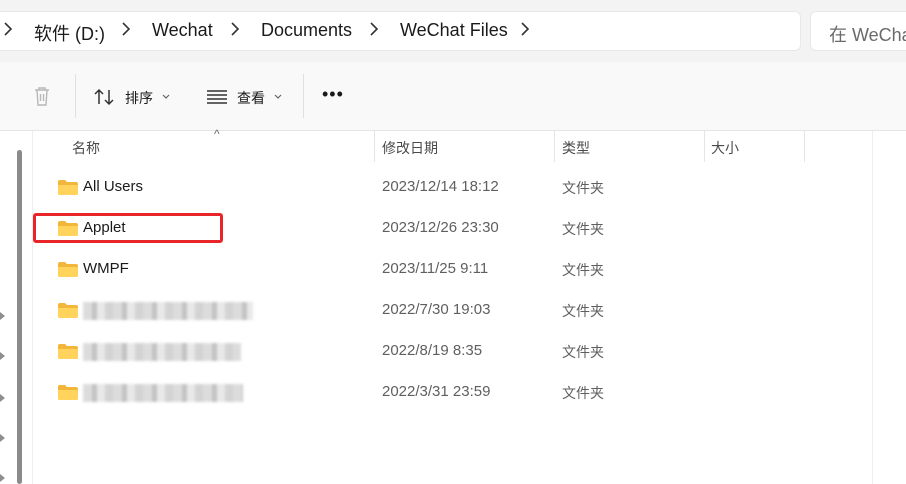  What do you see at coordinates (436, 309) in the screenshot?
I see `file-date: 2022/7/30 19:03` at bounding box center [436, 309].